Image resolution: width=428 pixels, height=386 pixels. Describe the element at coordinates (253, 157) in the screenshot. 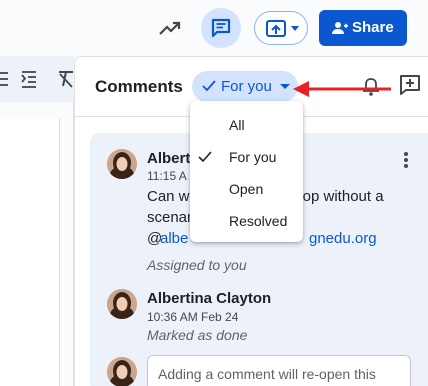

I see `menu-item-label: For you` at that location.